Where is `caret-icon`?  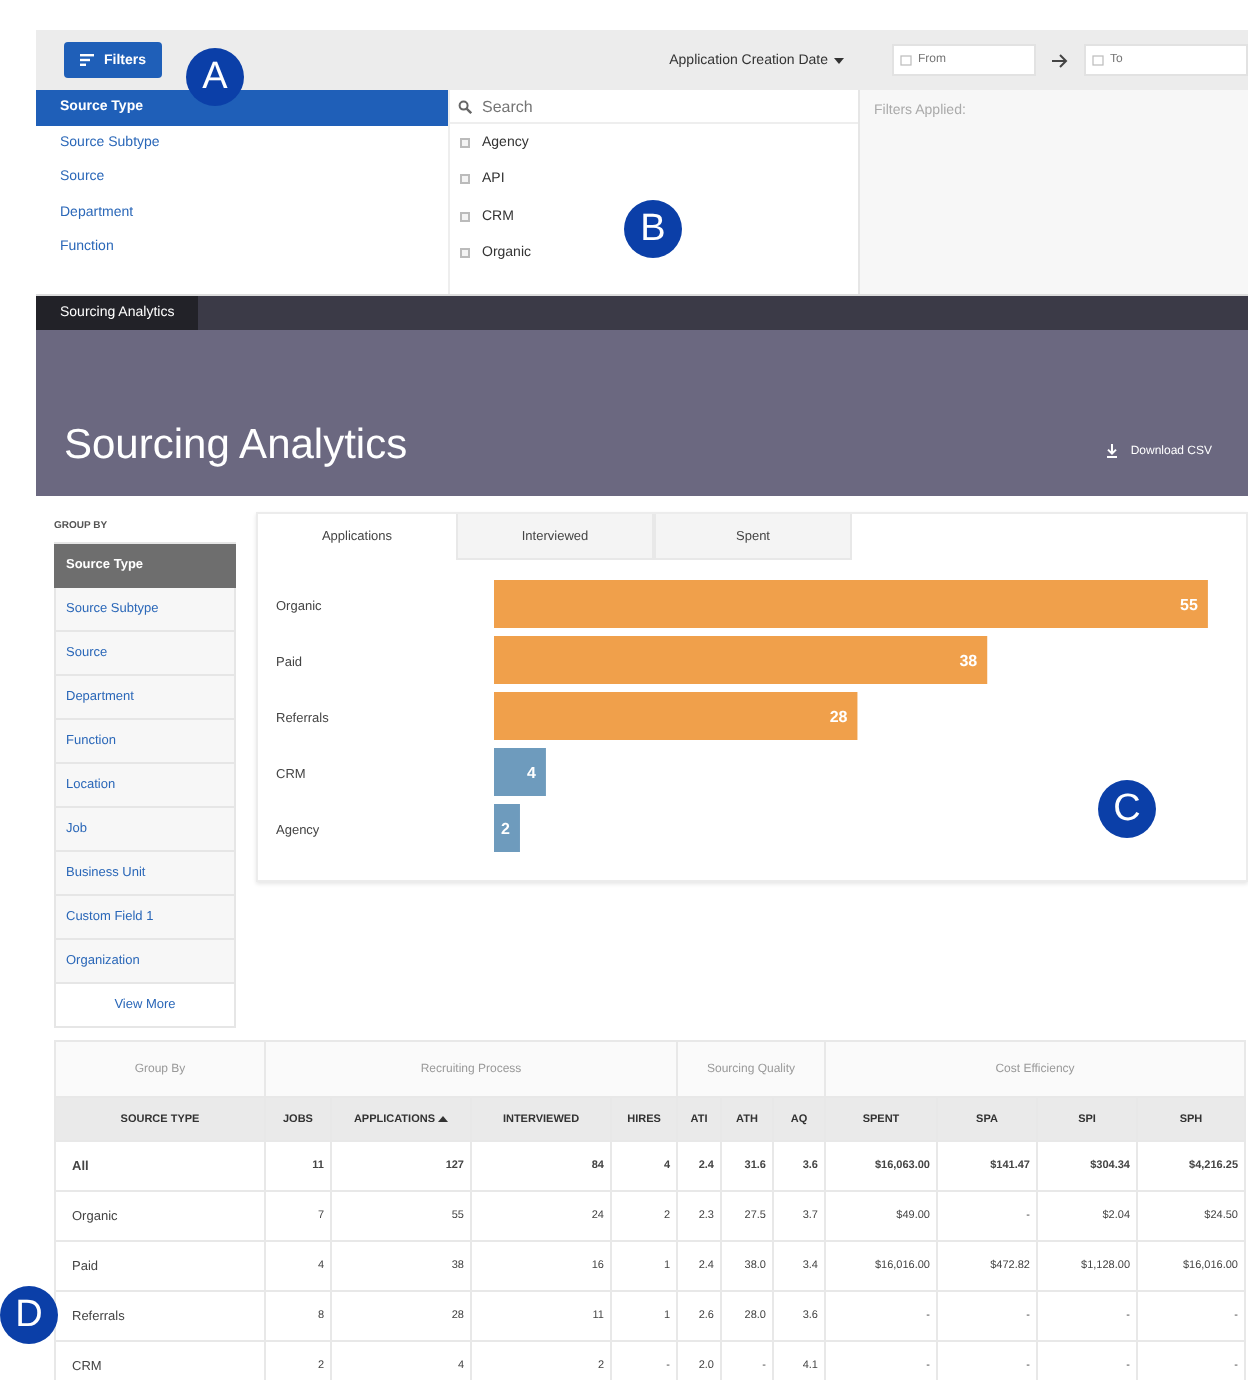 caret-icon is located at coordinates (839, 60).